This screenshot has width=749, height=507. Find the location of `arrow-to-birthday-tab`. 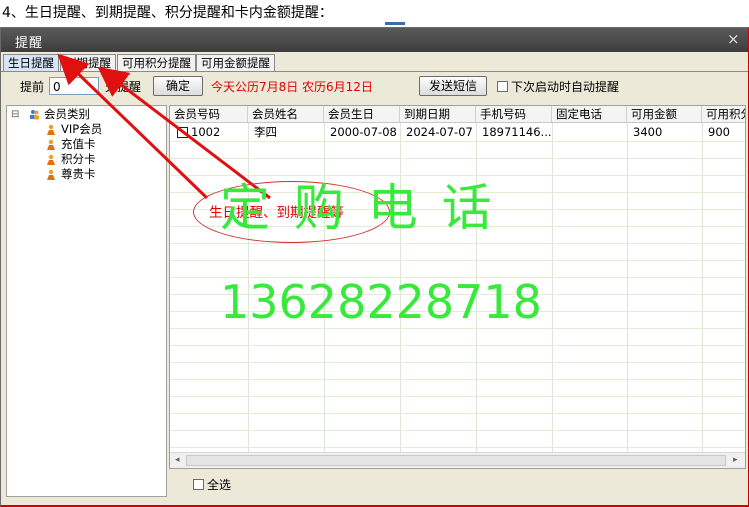

arrow-to-birthday-tab is located at coordinates (133, 126).